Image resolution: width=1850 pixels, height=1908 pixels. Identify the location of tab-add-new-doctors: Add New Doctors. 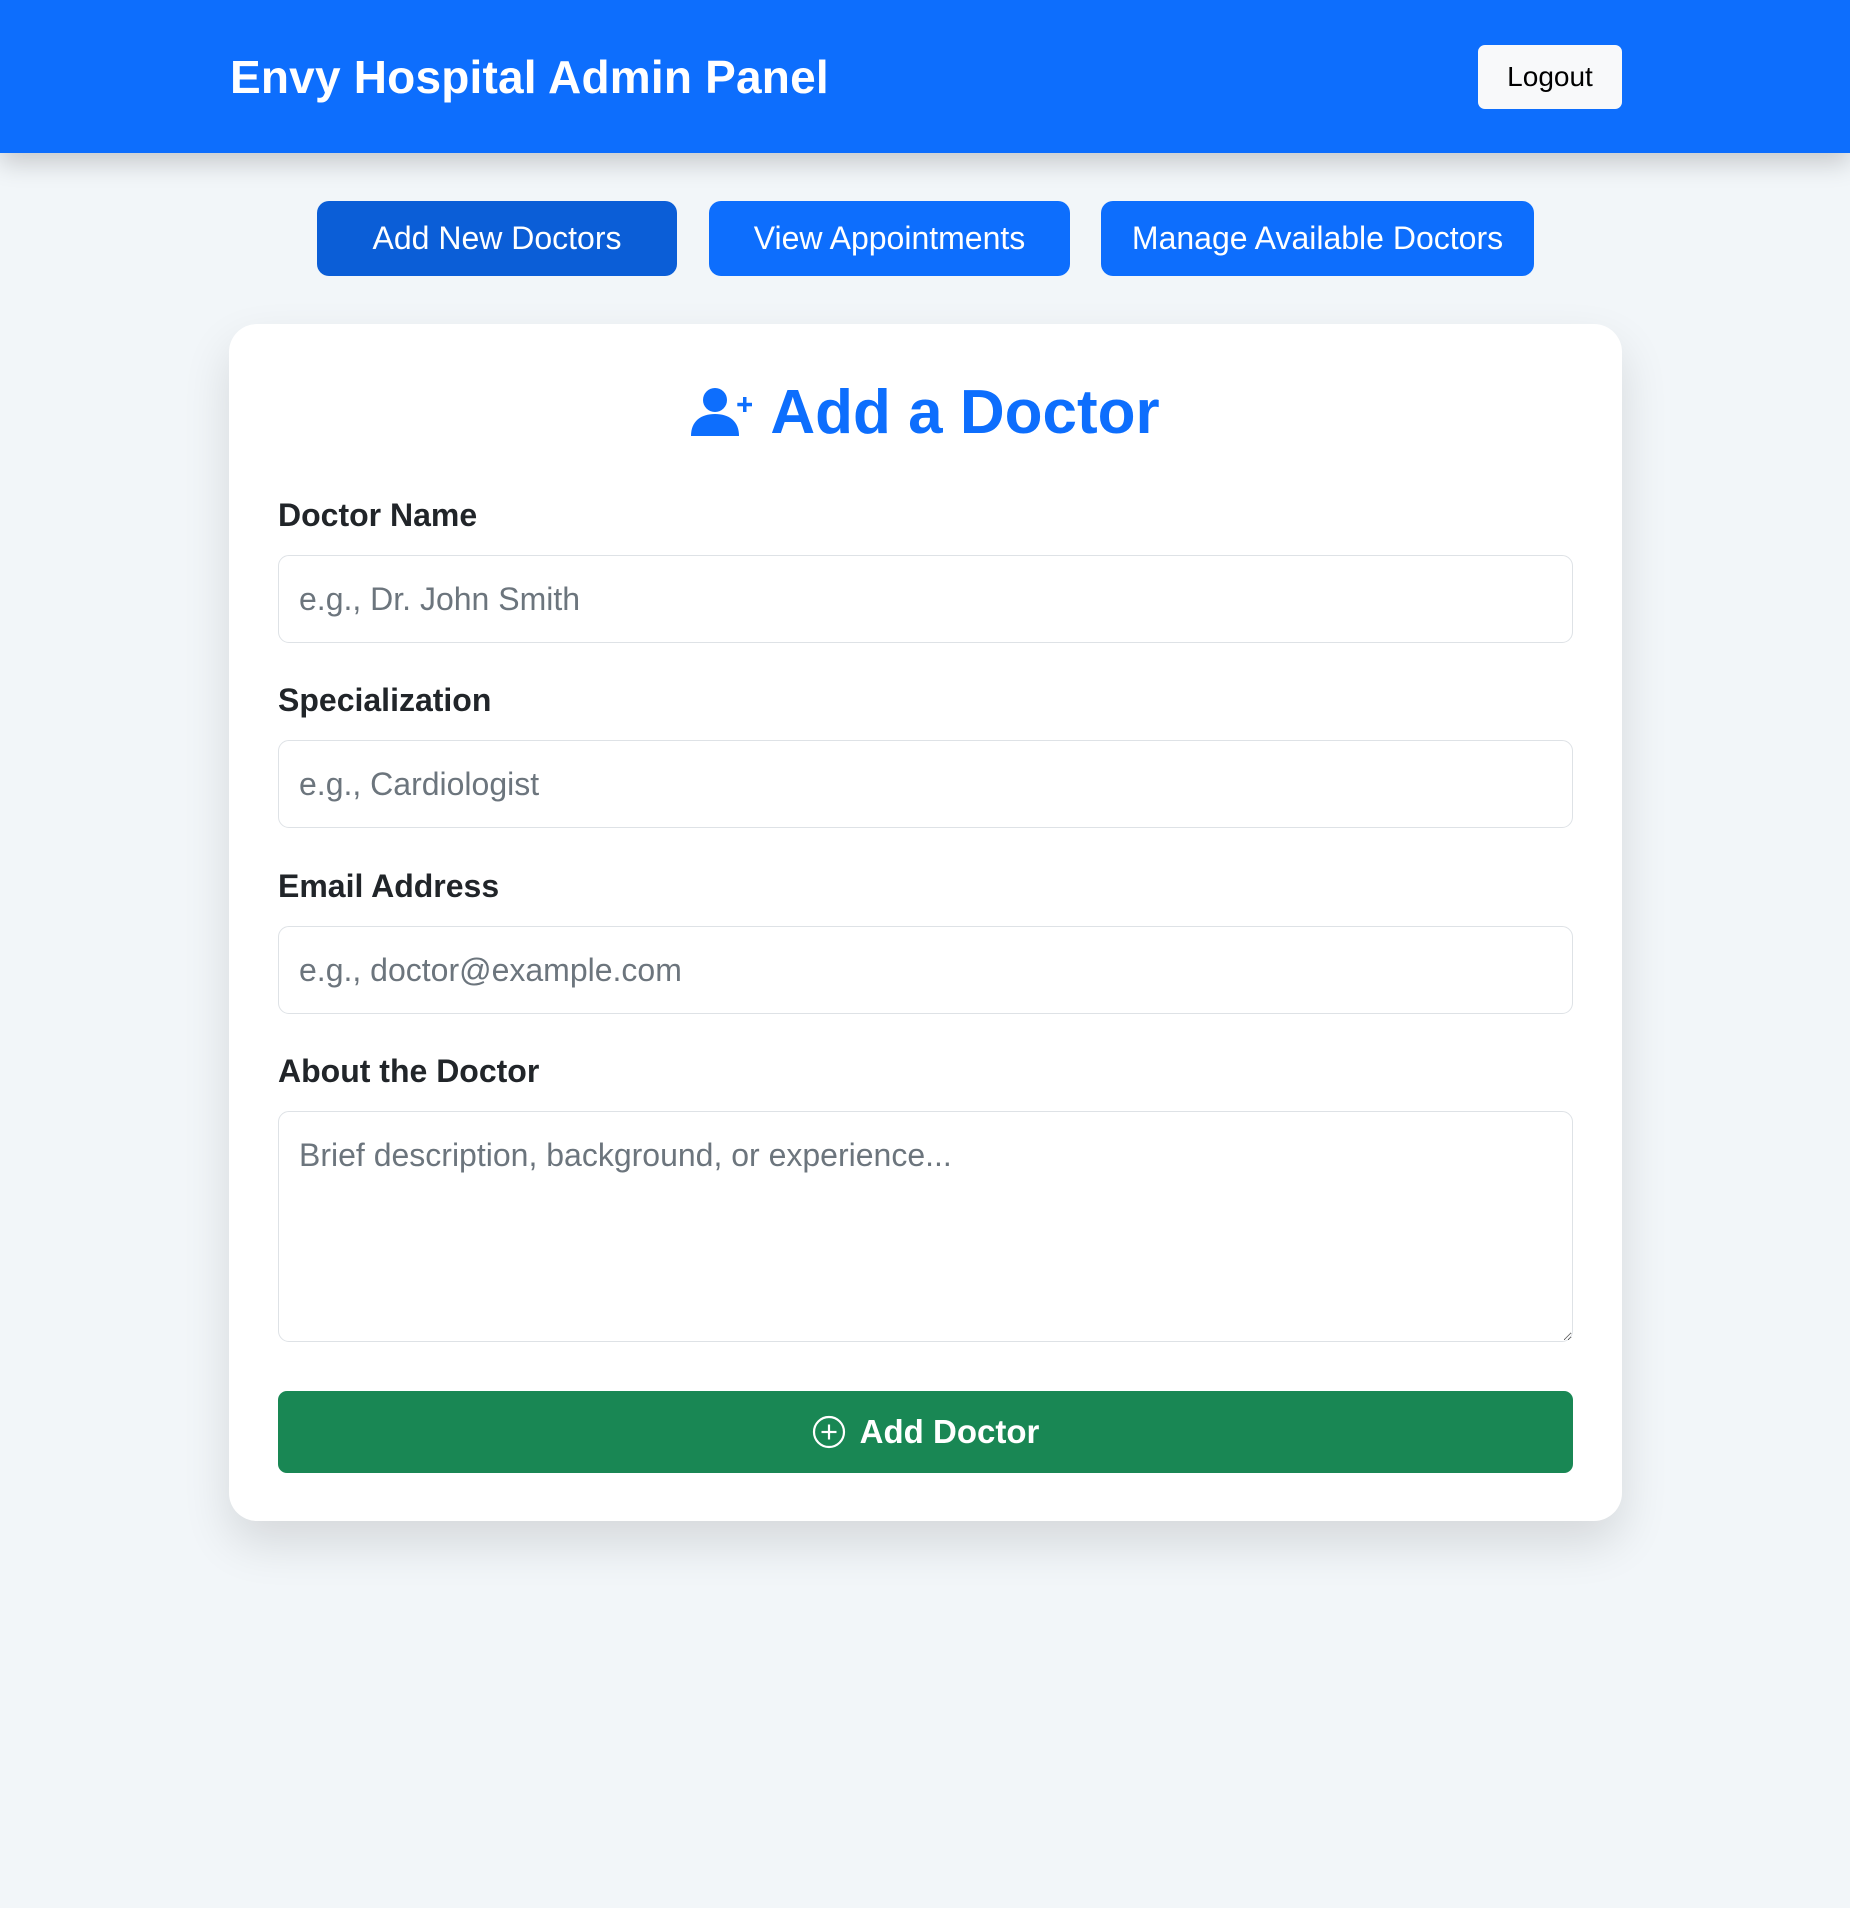
(497, 238).